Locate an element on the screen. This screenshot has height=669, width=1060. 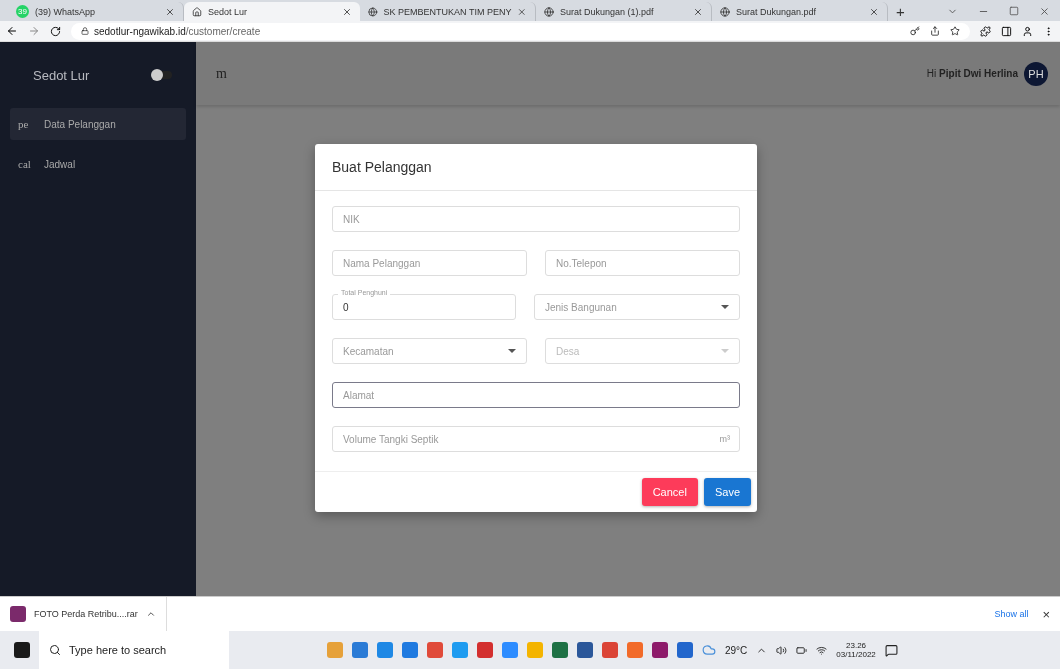
modal-title: Buat Pelanggan is located at coordinates (536, 167).